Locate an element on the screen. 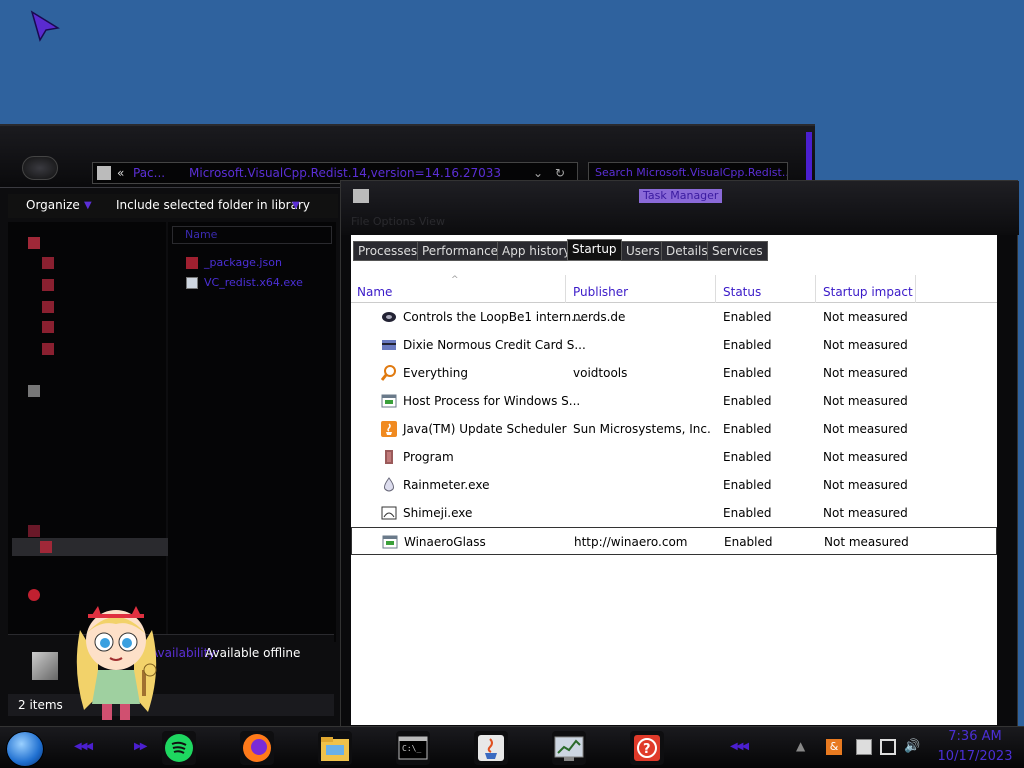 The image size is (1024, 768). homegroup-icon is located at coordinates (34, 391).